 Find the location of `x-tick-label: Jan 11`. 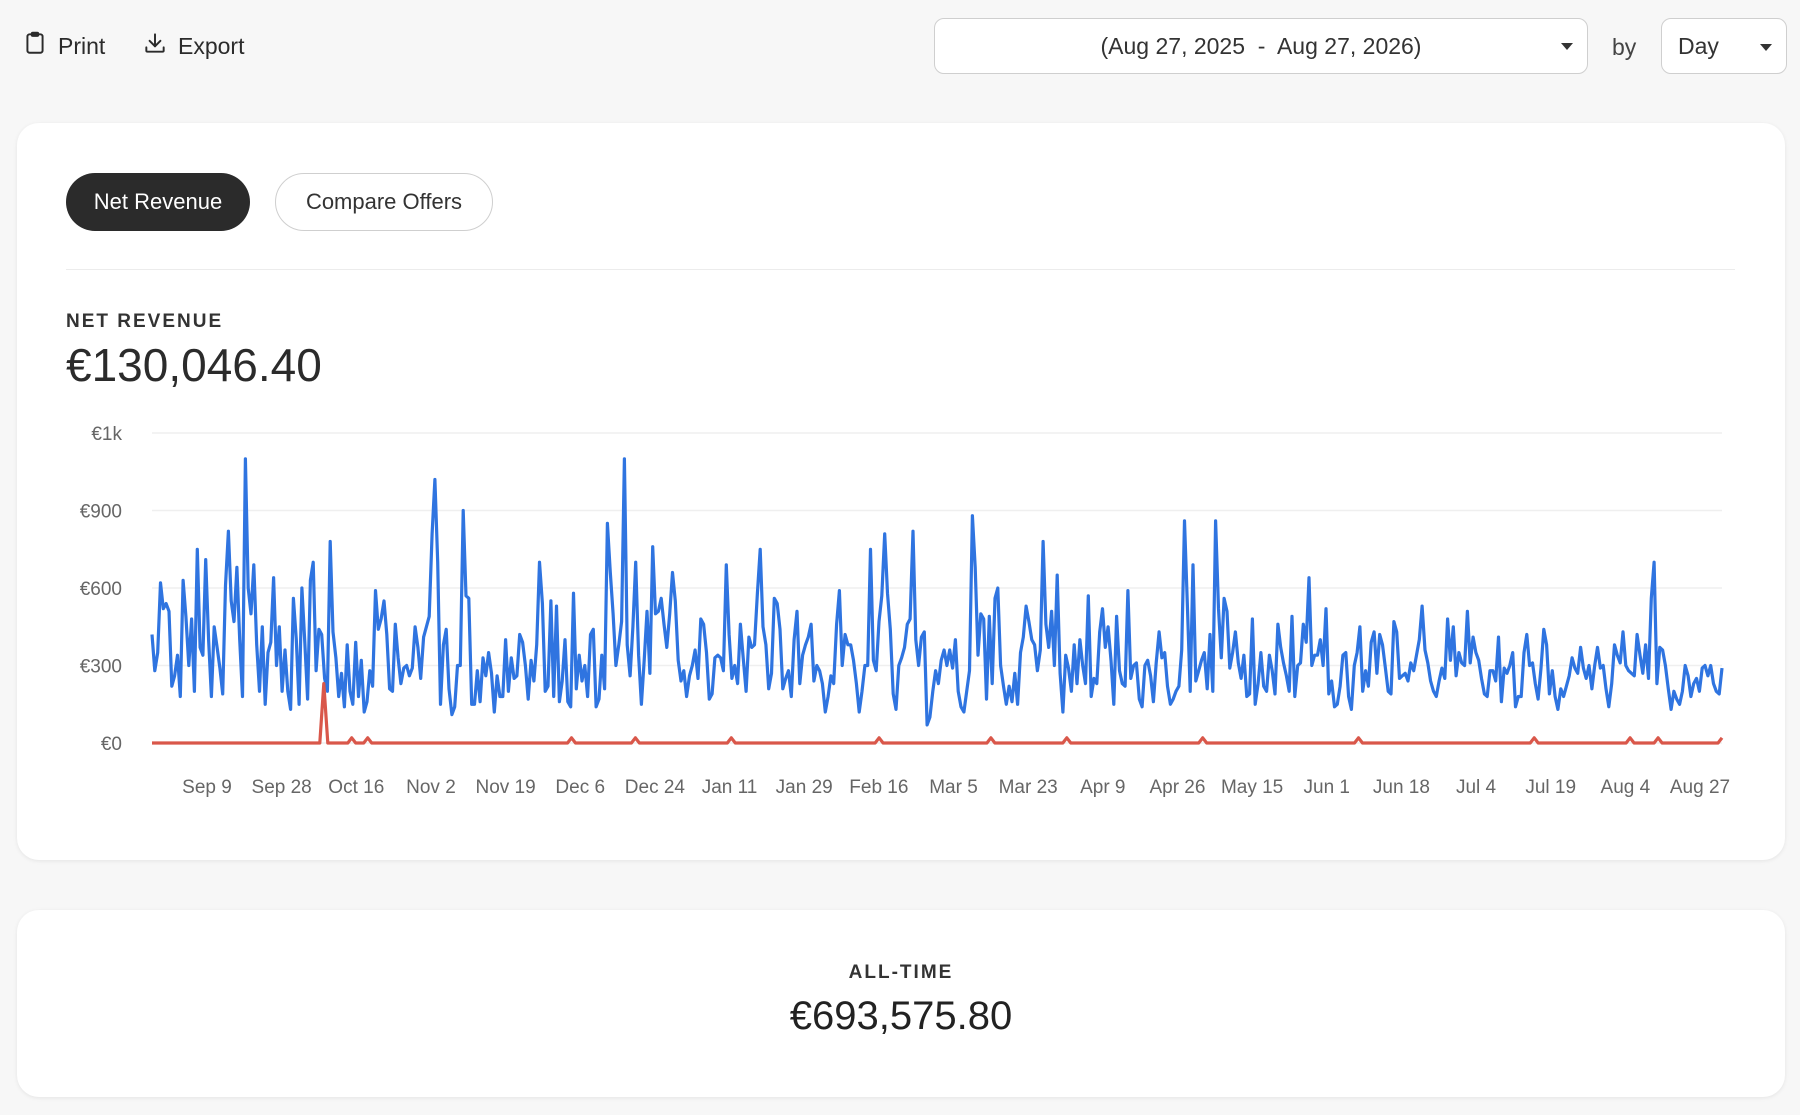

x-tick-label: Jan 11 is located at coordinates (730, 787).